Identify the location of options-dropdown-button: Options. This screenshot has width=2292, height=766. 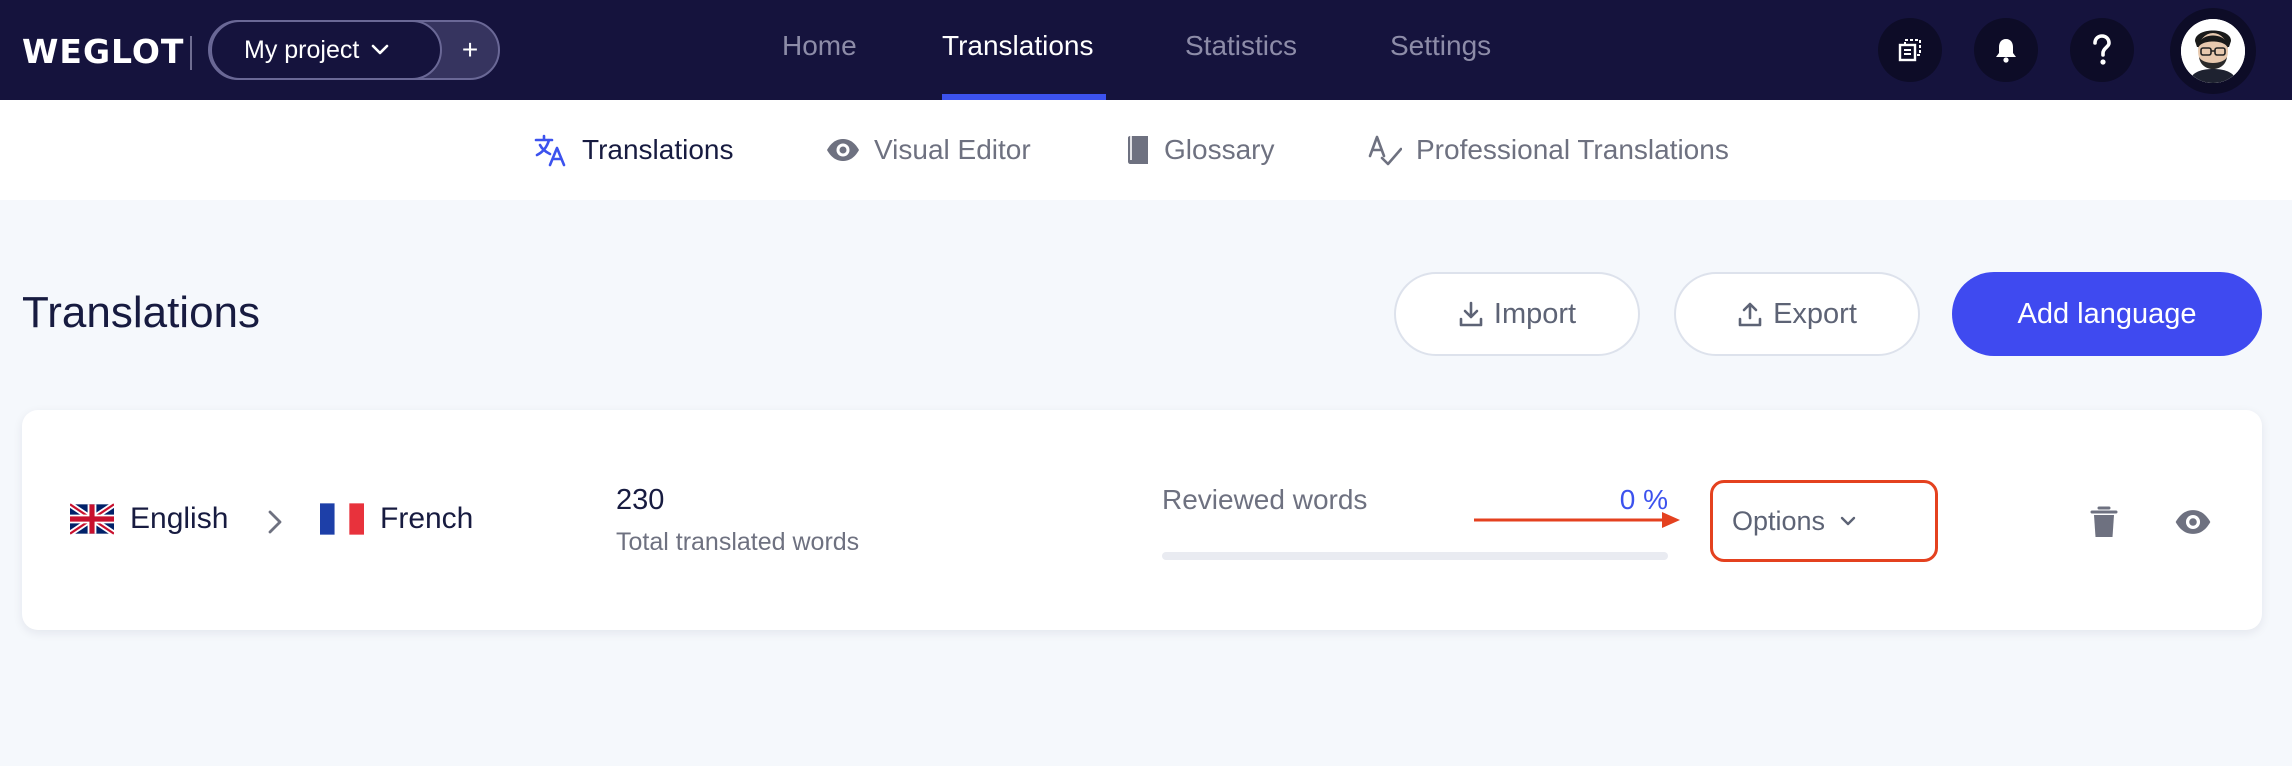
(1794, 521).